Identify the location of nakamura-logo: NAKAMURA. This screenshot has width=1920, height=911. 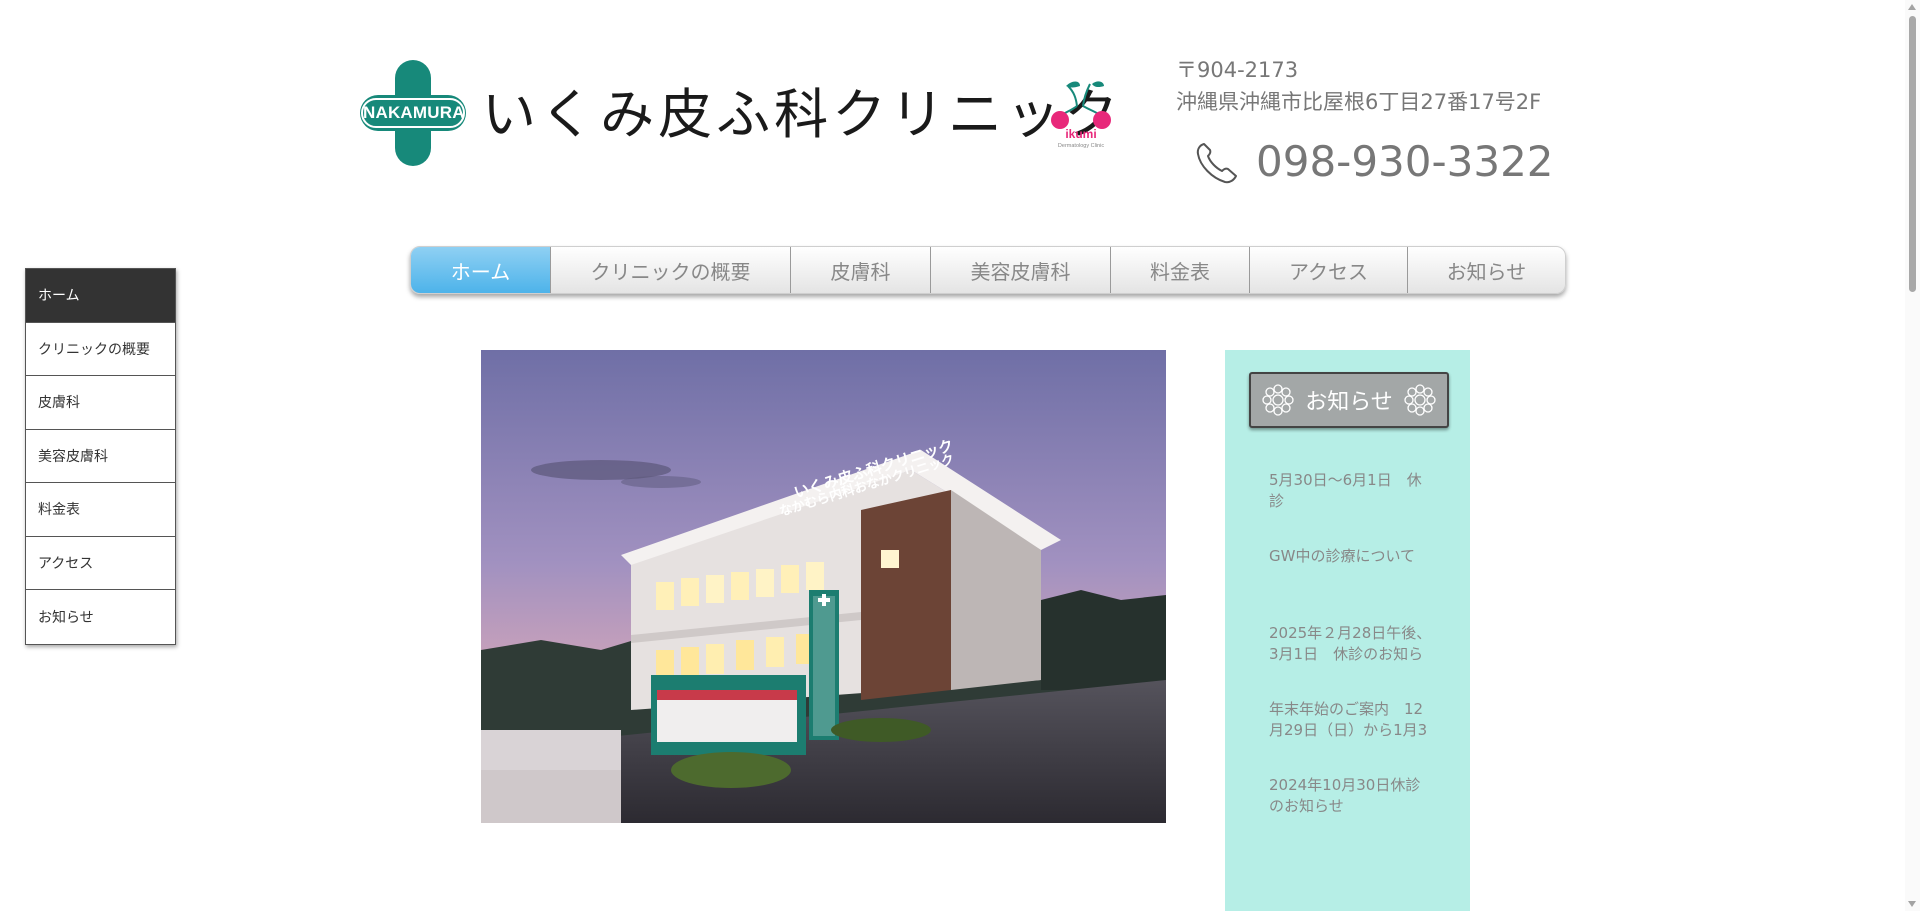
(413, 113).